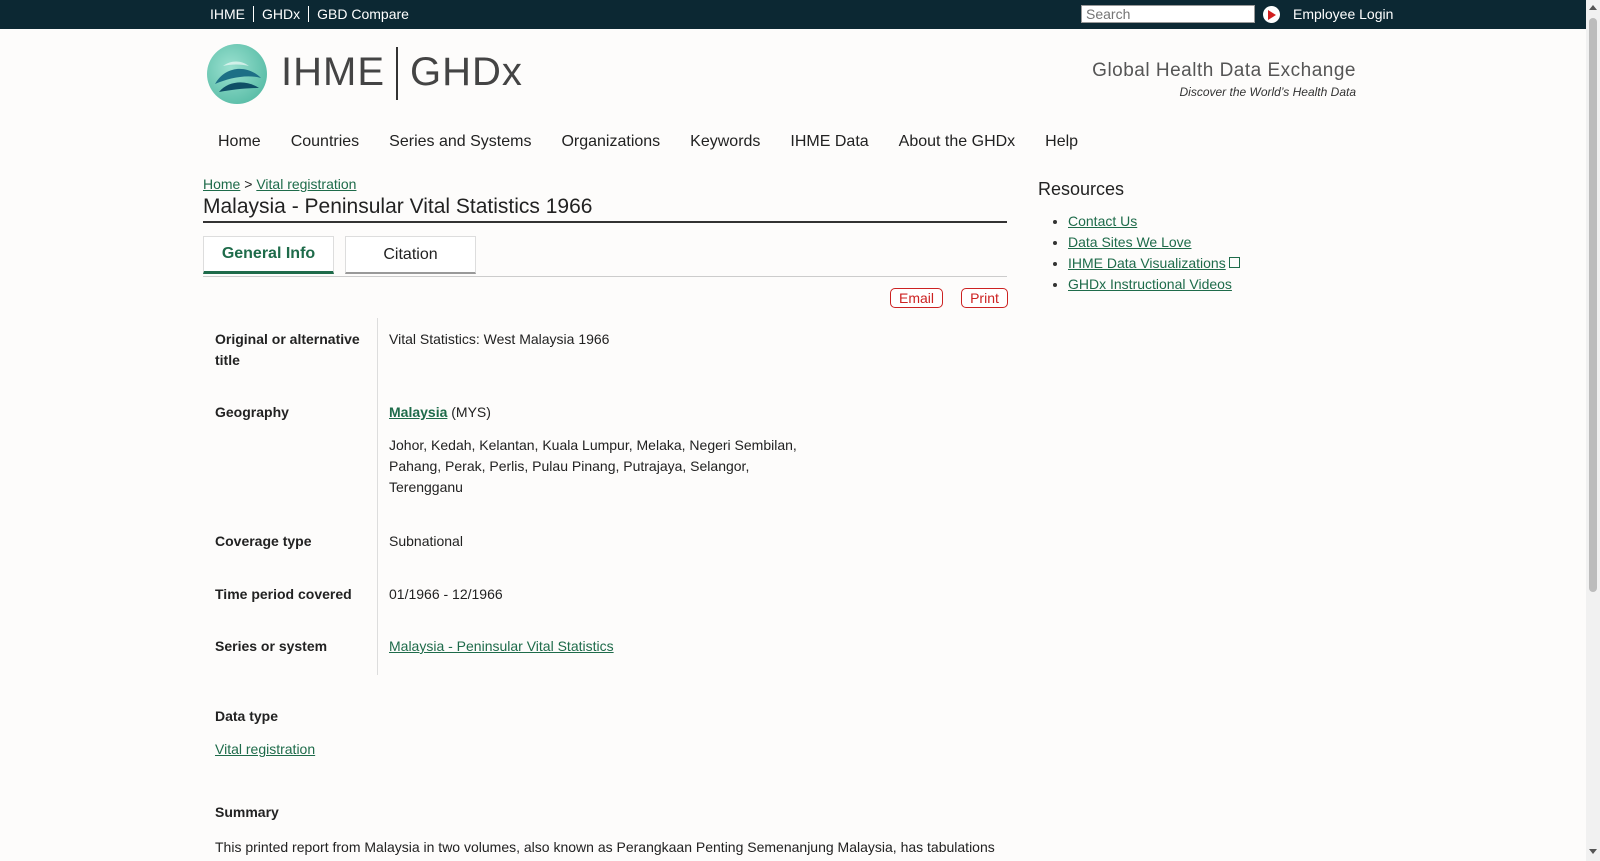 This screenshot has height=861, width=1600. Describe the element at coordinates (283, 594) in the screenshot. I see `time-period-label: Time period covered` at that location.